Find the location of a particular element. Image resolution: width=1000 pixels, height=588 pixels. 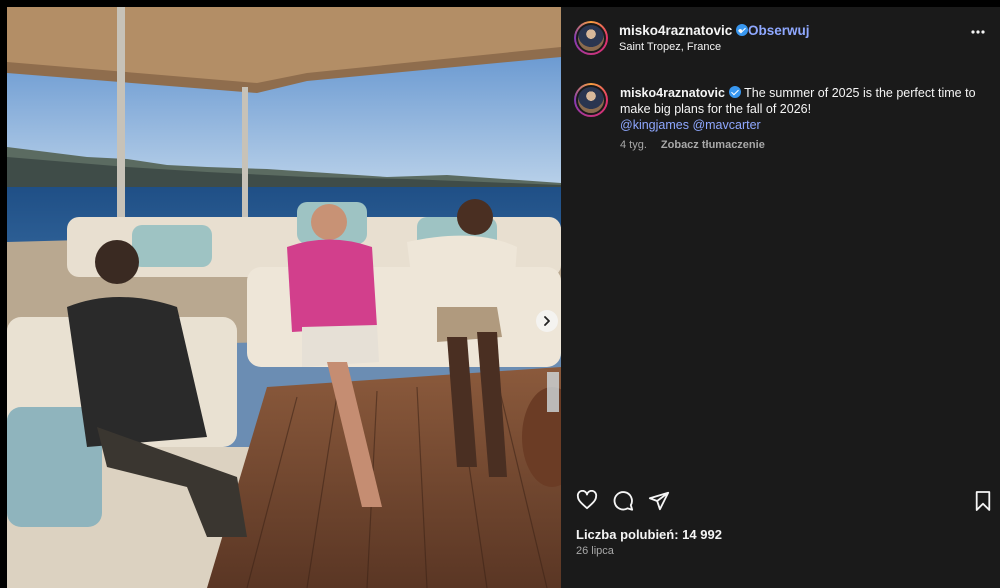

caption-username: misko4raznatovic is located at coordinates (672, 93).